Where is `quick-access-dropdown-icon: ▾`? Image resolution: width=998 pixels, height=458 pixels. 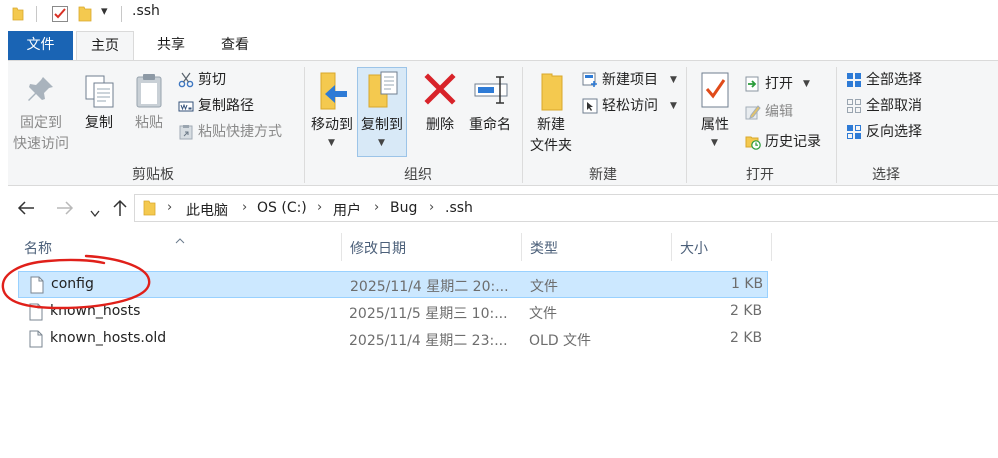
quick-access-dropdown-icon: ▾ is located at coordinates (104, 11).